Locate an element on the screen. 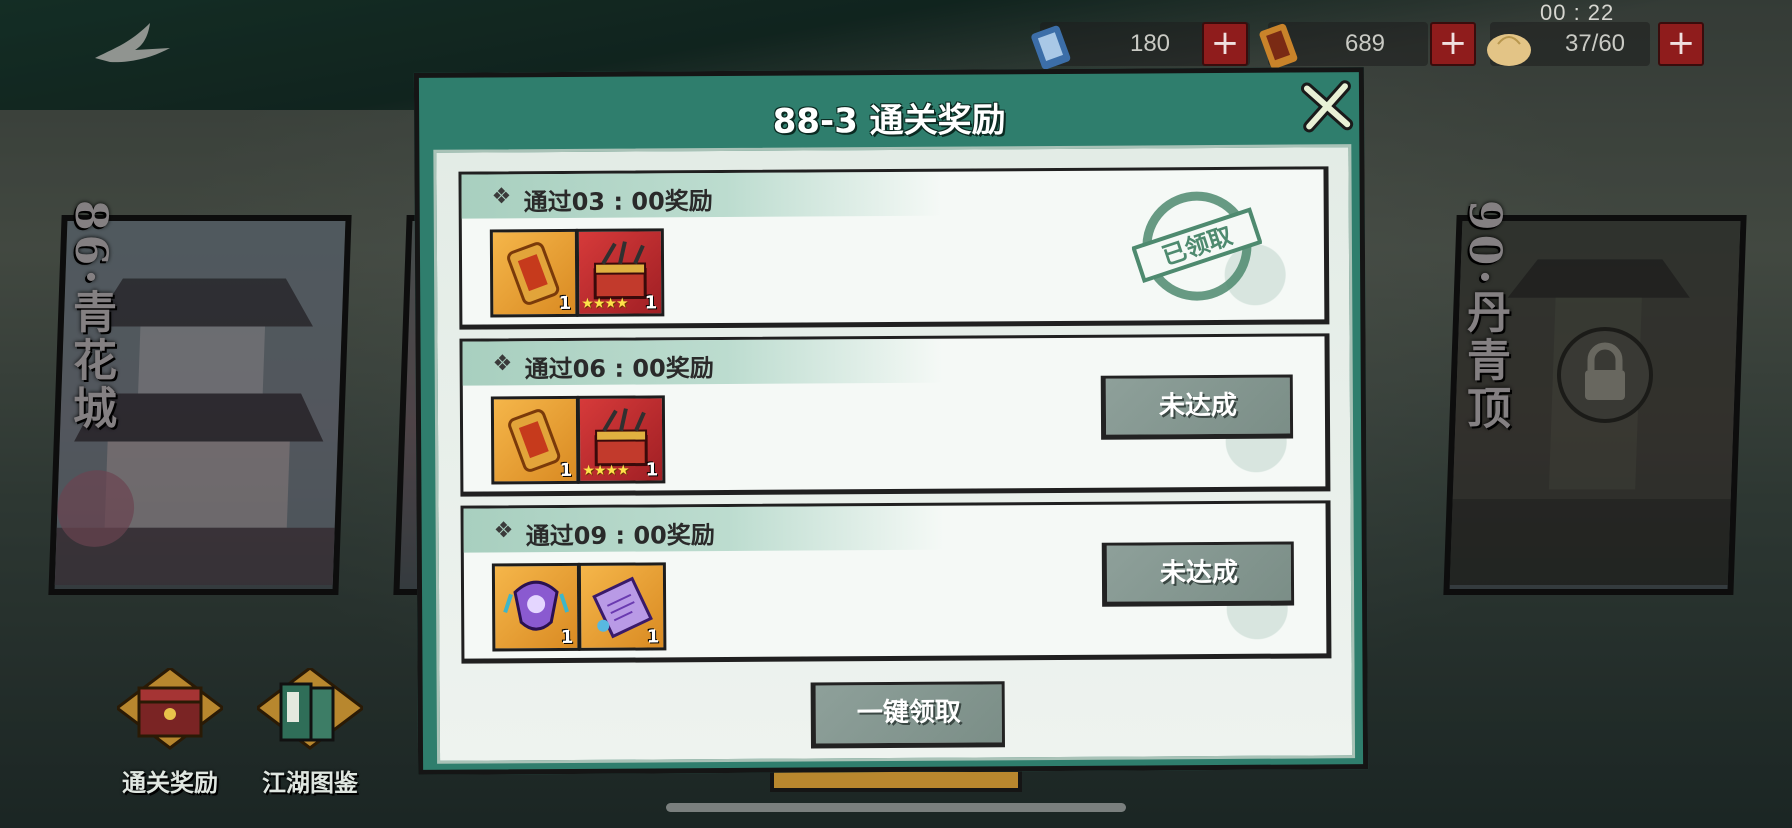  stamina-scroll-icon is located at coordinates (1051, 47).